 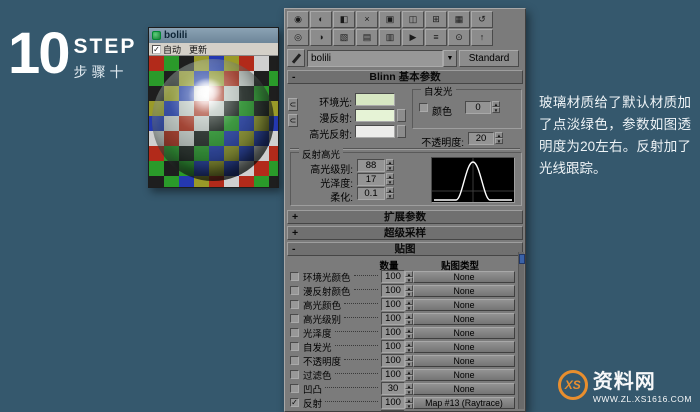 I want to click on backlight-button: ◑, so click(x=321, y=37).